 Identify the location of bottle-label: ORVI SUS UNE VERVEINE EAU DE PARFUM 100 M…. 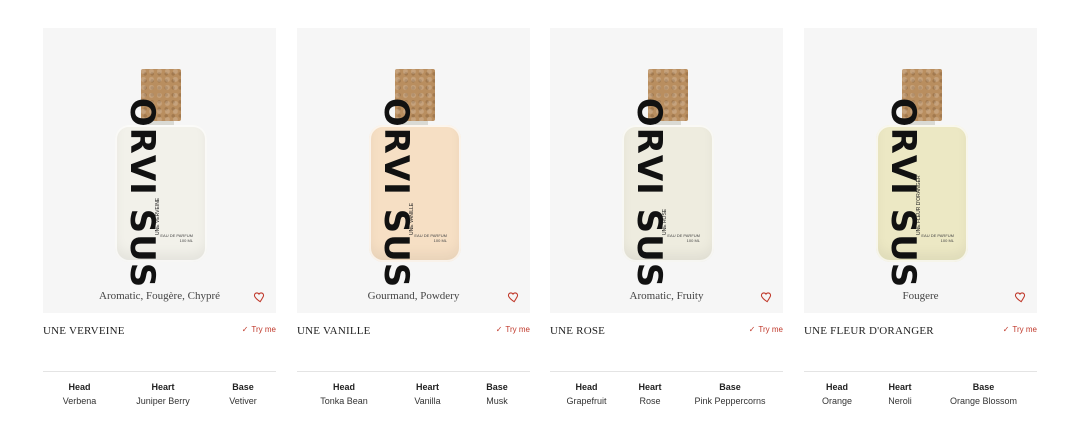
(158, 193).